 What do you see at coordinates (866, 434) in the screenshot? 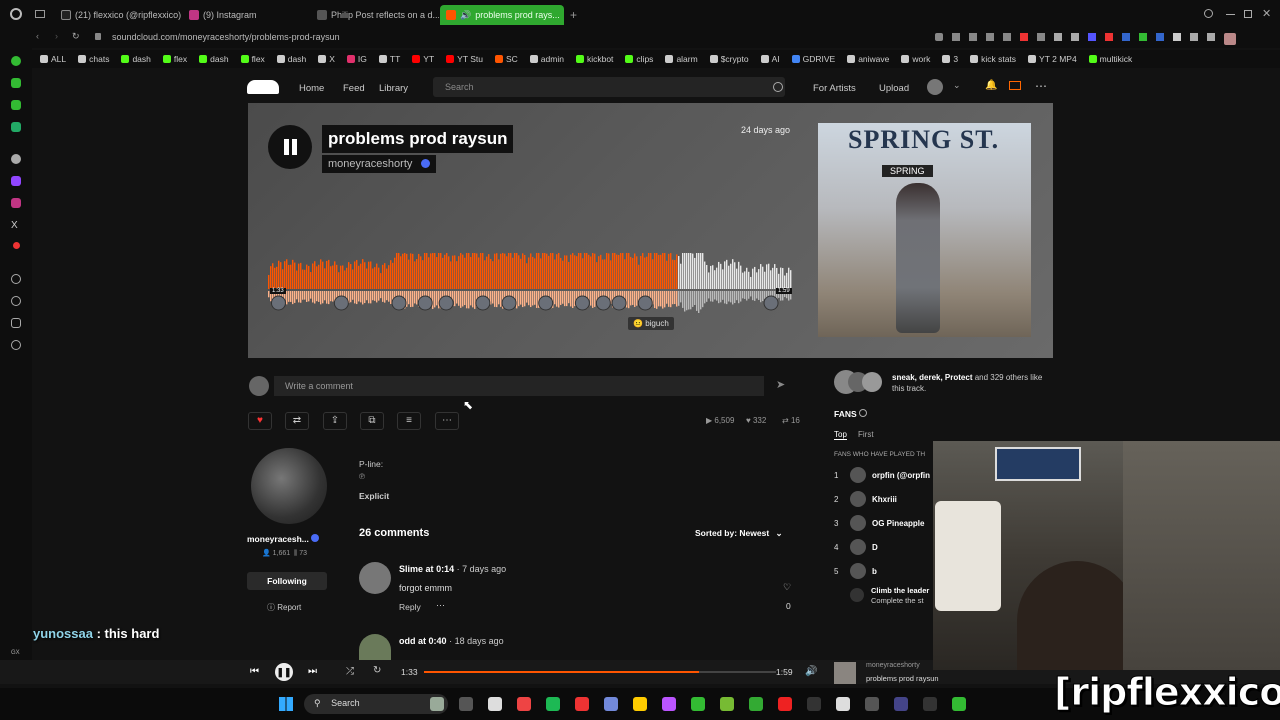
I see `fans-tab-first: First` at bounding box center [866, 434].